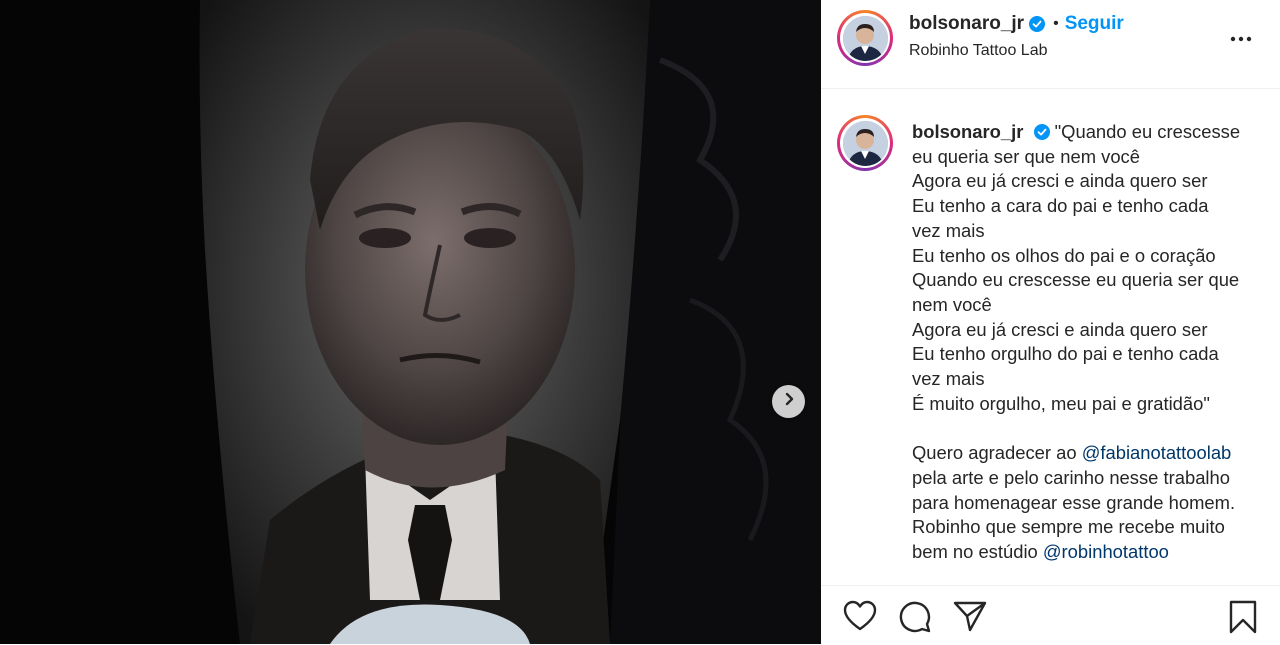 The image size is (1280, 645). Describe the element at coordinates (978, 51) in the screenshot. I see `location-link: Robinho Tattoo Lab` at that location.